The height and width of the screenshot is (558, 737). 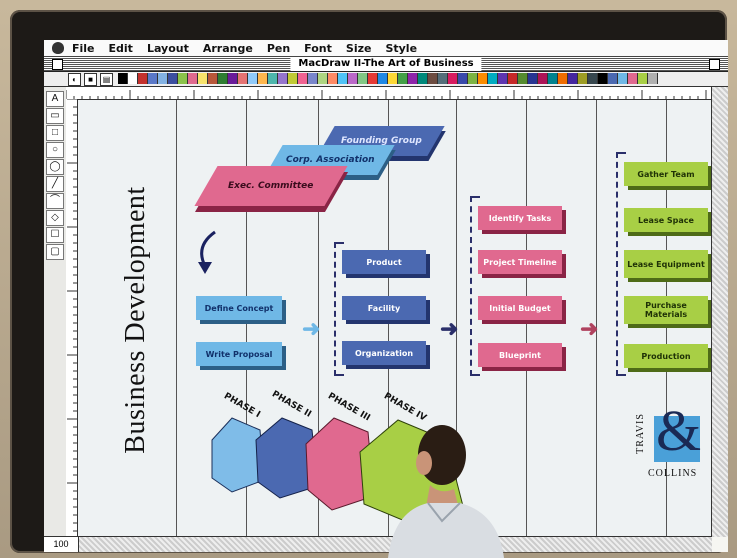 I want to click on menu-edit: Edit, so click(x=121, y=48).